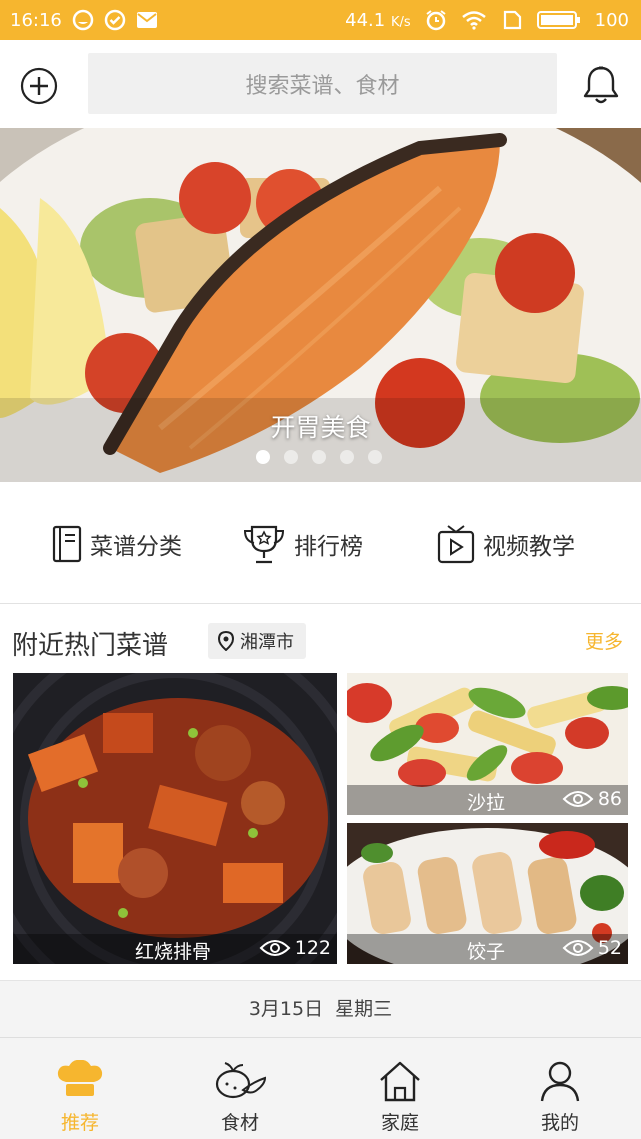  I want to click on banner-caption: 开胃美食, so click(320, 427).